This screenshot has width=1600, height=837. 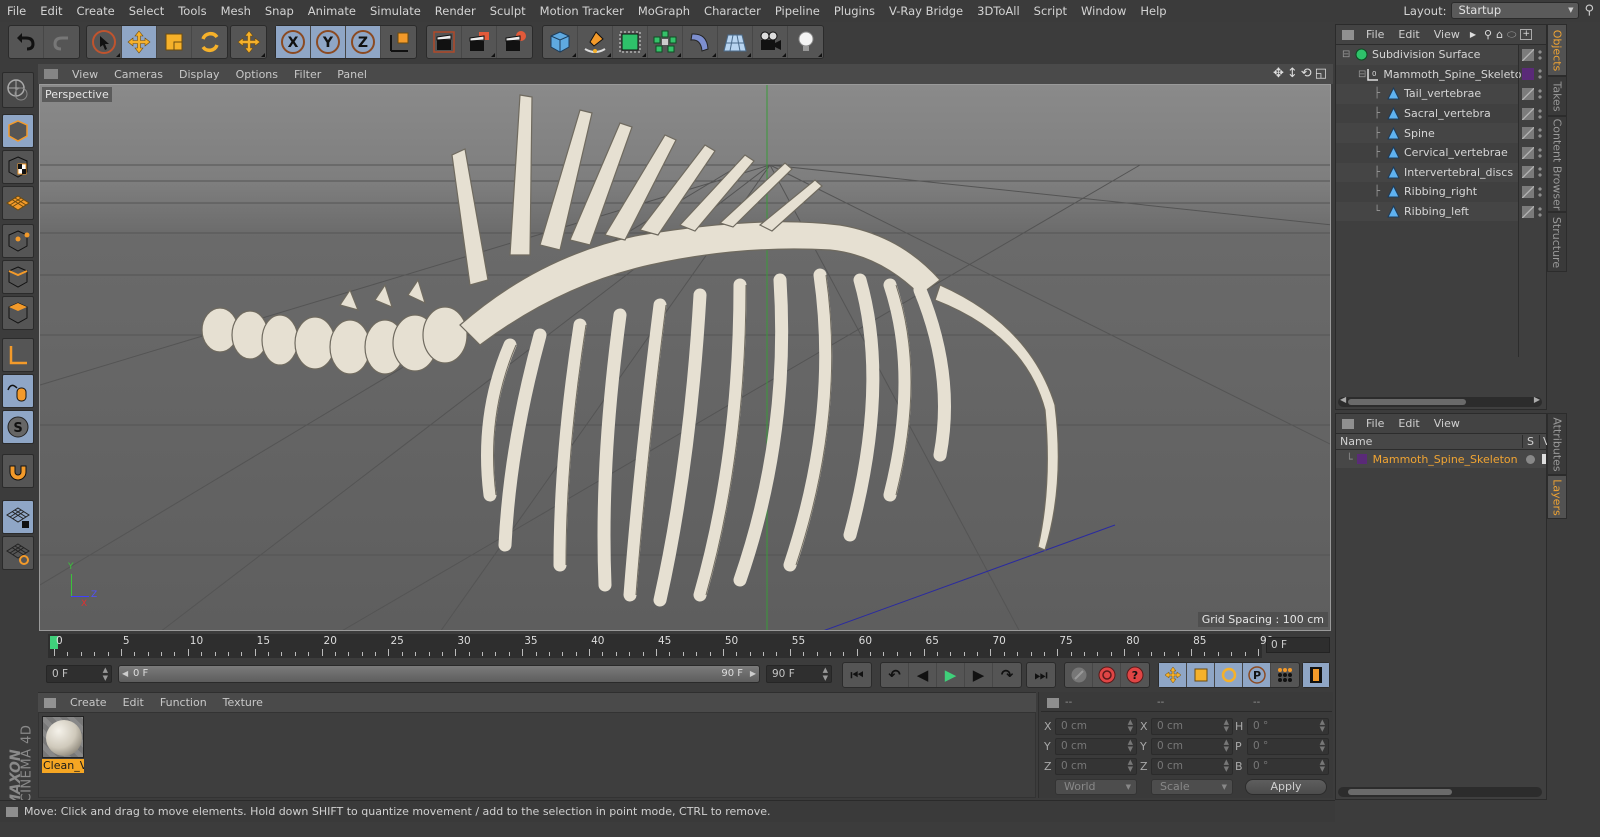 What do you see at coordinates (1440, 792) in the screenshot?
I see `layer-manager-hscrollbar` at bounding box center [1440, 792].